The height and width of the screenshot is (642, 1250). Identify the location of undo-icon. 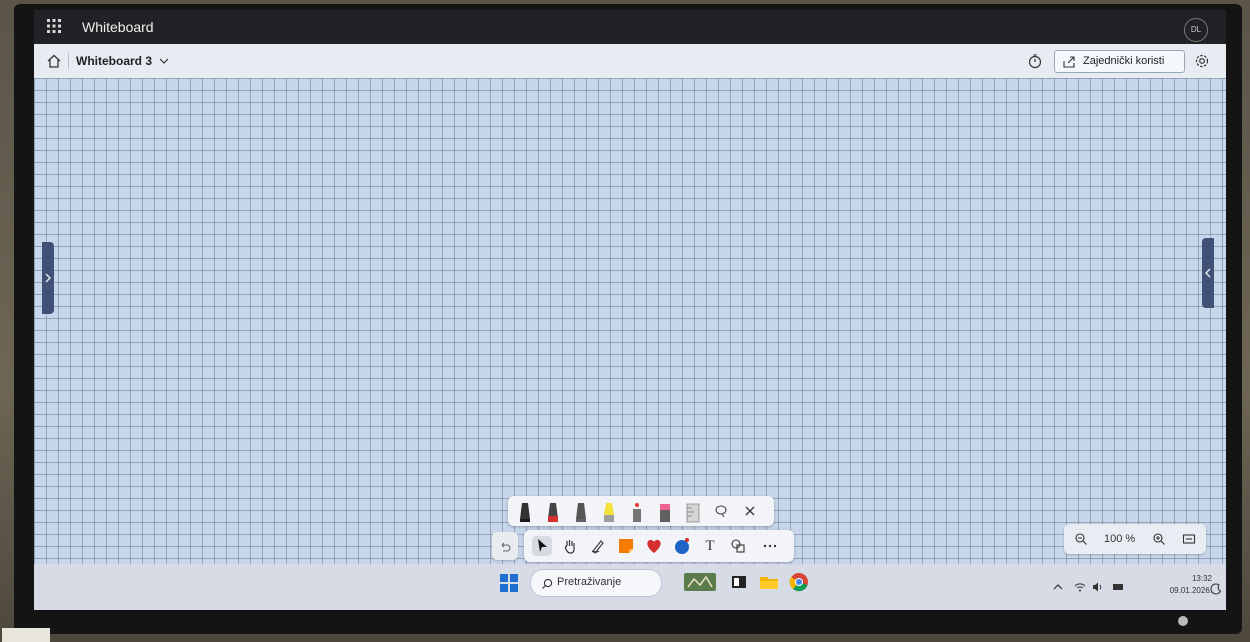
(505, 546).